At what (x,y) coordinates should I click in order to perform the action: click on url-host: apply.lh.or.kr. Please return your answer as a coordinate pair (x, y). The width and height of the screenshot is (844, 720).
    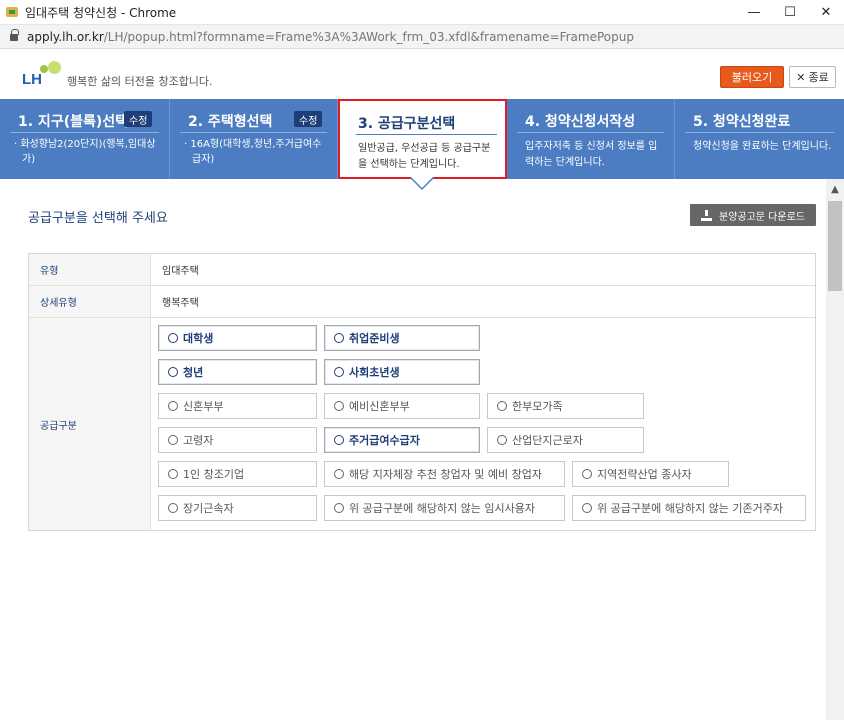
    Looking at the image, I should click on (65, 36).